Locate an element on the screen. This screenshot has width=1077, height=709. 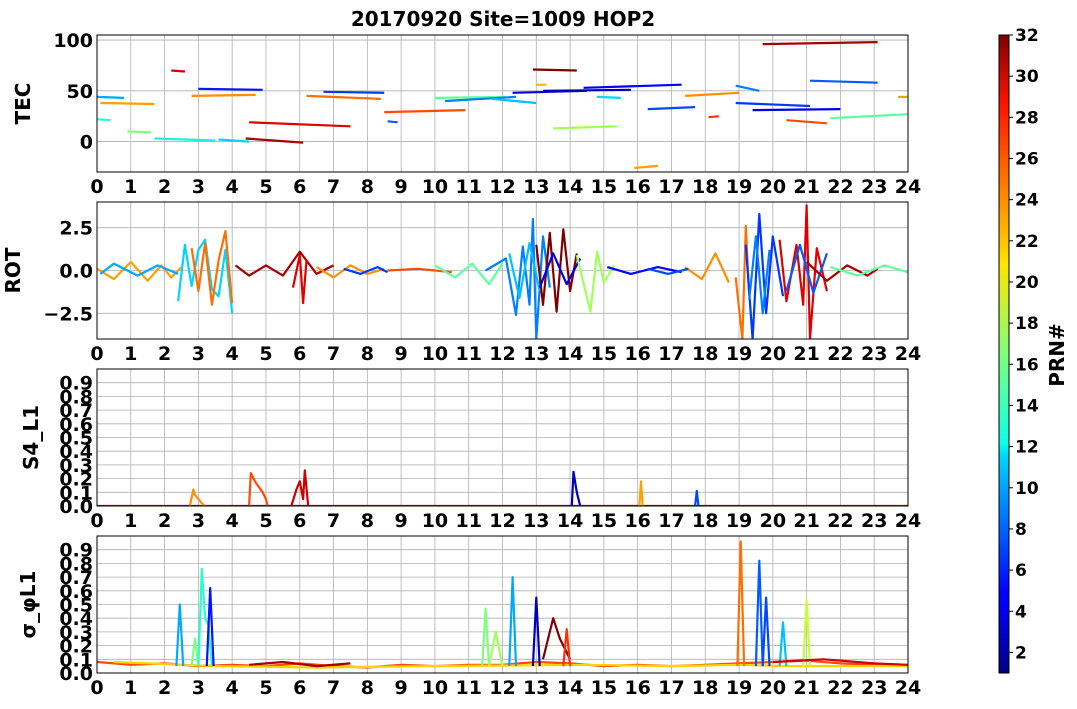
colorbar-tick-label: 32 is located at coordinates (1027, 36).